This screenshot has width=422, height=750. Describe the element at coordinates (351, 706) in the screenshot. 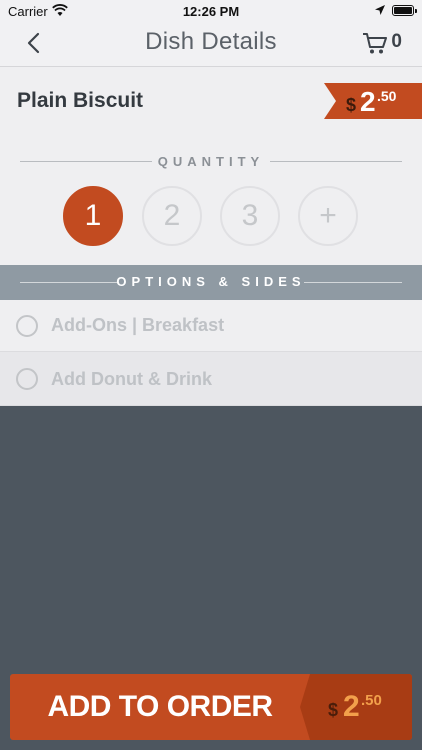

I see `order-price-dollars: 2` at that location.